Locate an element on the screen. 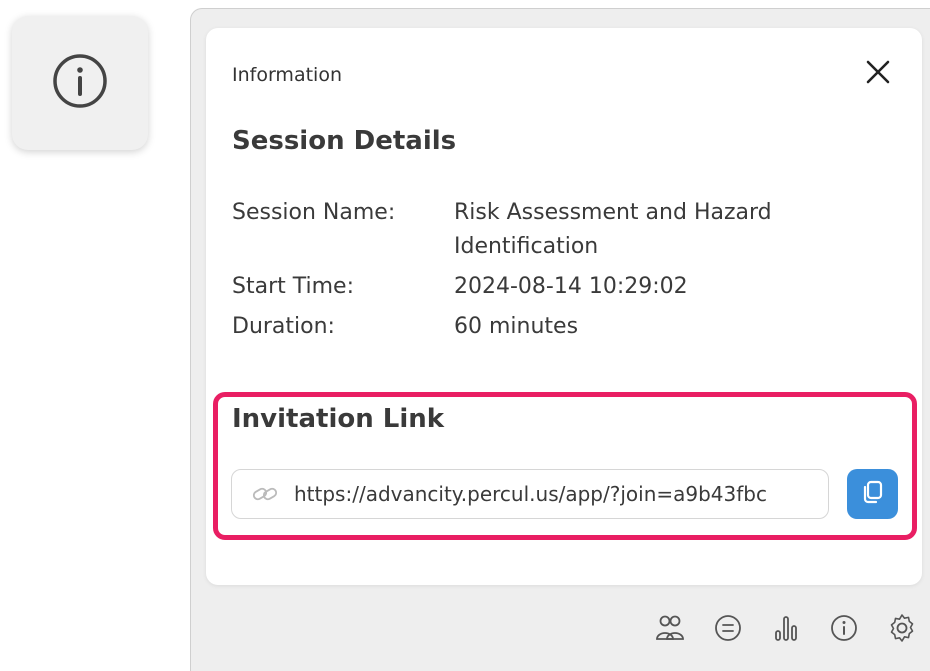 The width and height of the screenshot is (930, 671). chat-button is located at coordinates (728, 630).